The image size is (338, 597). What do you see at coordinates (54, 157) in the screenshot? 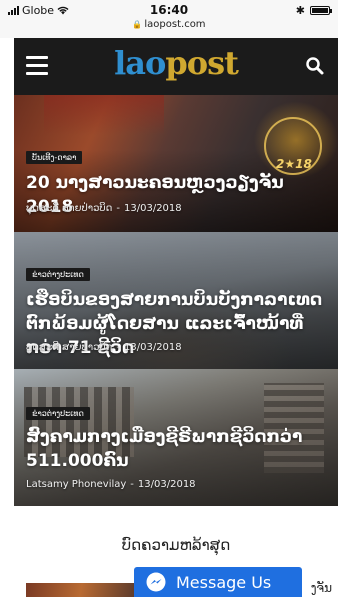
I see `category-badge: ບັນເທີງ-ດາລາ` at bounding box center [54, 157].